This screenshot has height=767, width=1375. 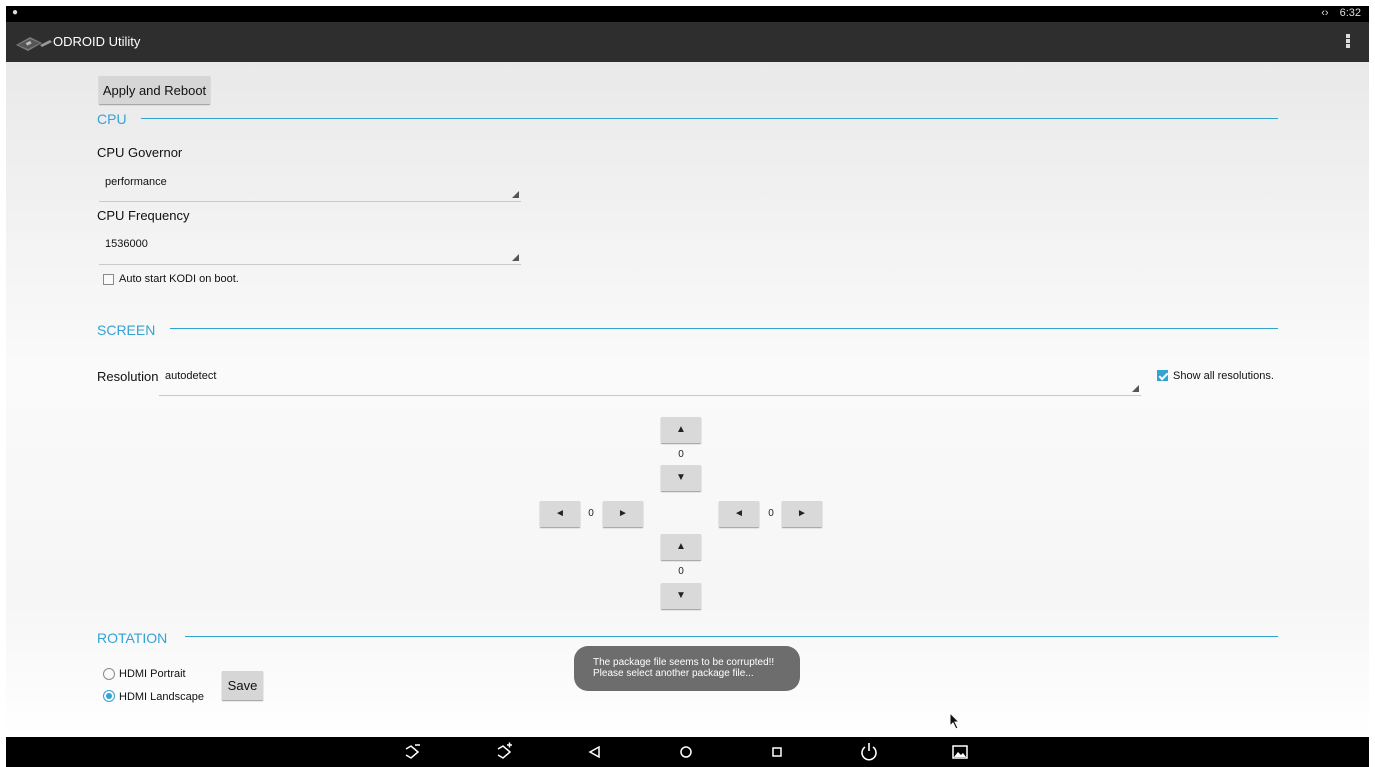 What do you see at coordinates (1162, 375) in the screenshot?
I see `show-all-resolutions-checkbox` at bounding box center [1162, 375].